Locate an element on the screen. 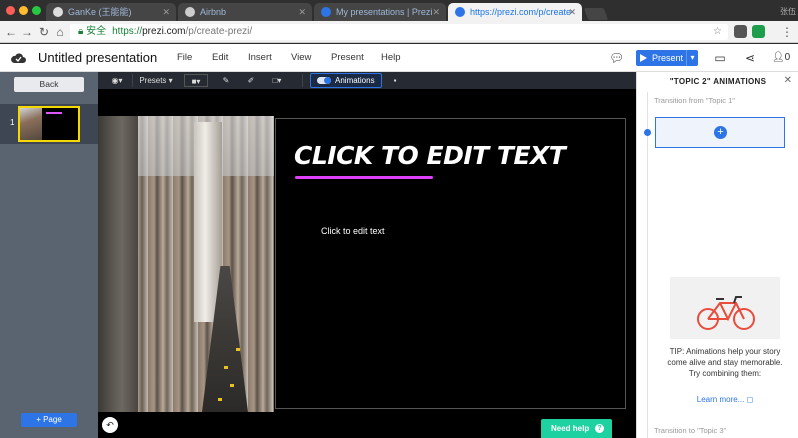 Image resolution: width=798 pixels, height=438 pixels. browser-tab: My presentations | Prezi ✕ is located at coordinates (380, 12).